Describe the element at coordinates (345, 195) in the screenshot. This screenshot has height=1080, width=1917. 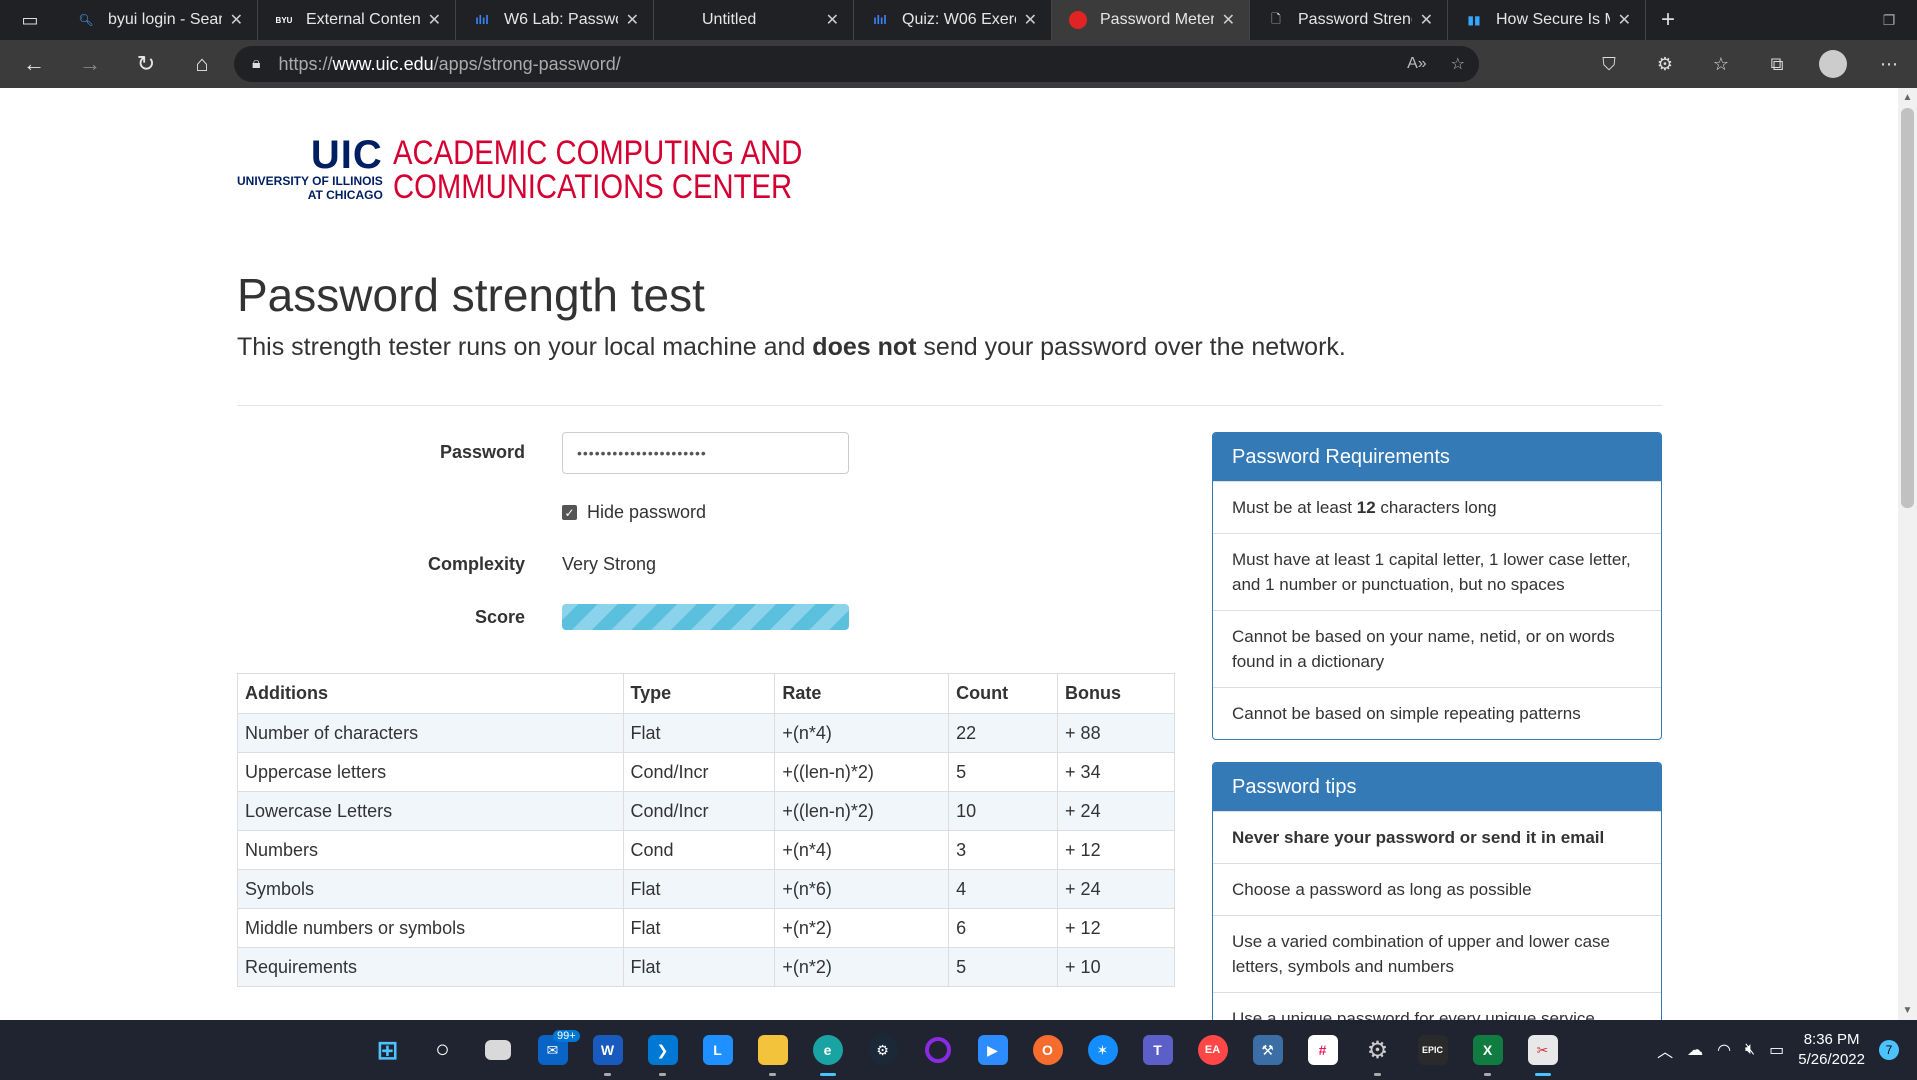
I see `logo-location: AT CHICAGO` at that location.